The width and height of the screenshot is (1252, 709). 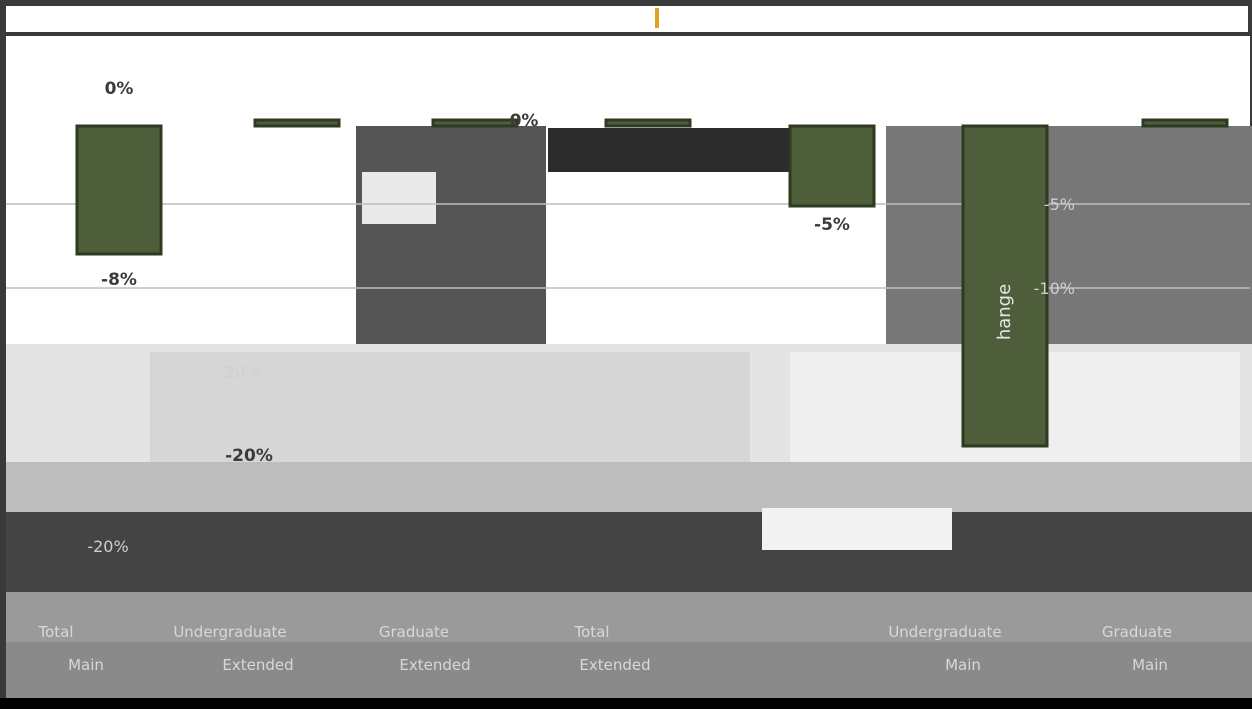 What do you see at coordinates (249, 456) in the screenshot?
I see `data-label: -20%` at bounding box center [249, 456].